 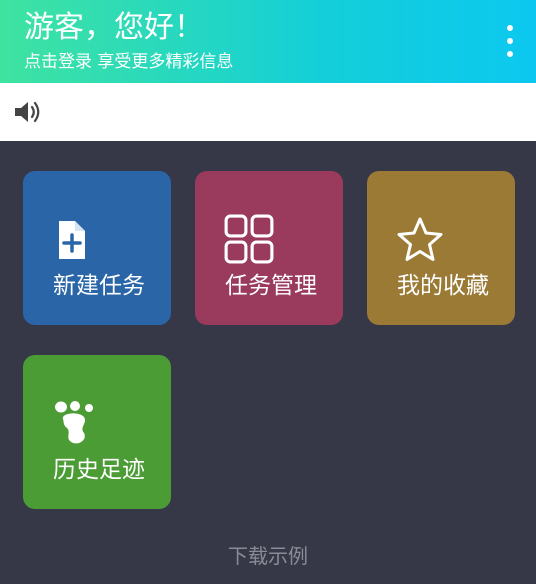 I want to click on footprint-icon, so click(x=74, y=422).